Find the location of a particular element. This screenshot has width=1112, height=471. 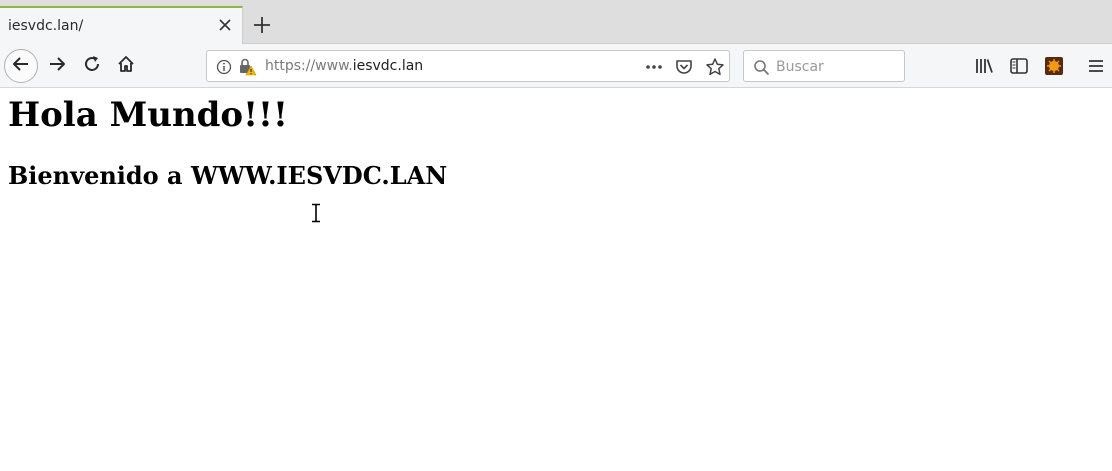

star-icon is located at coordinates (715, 67).